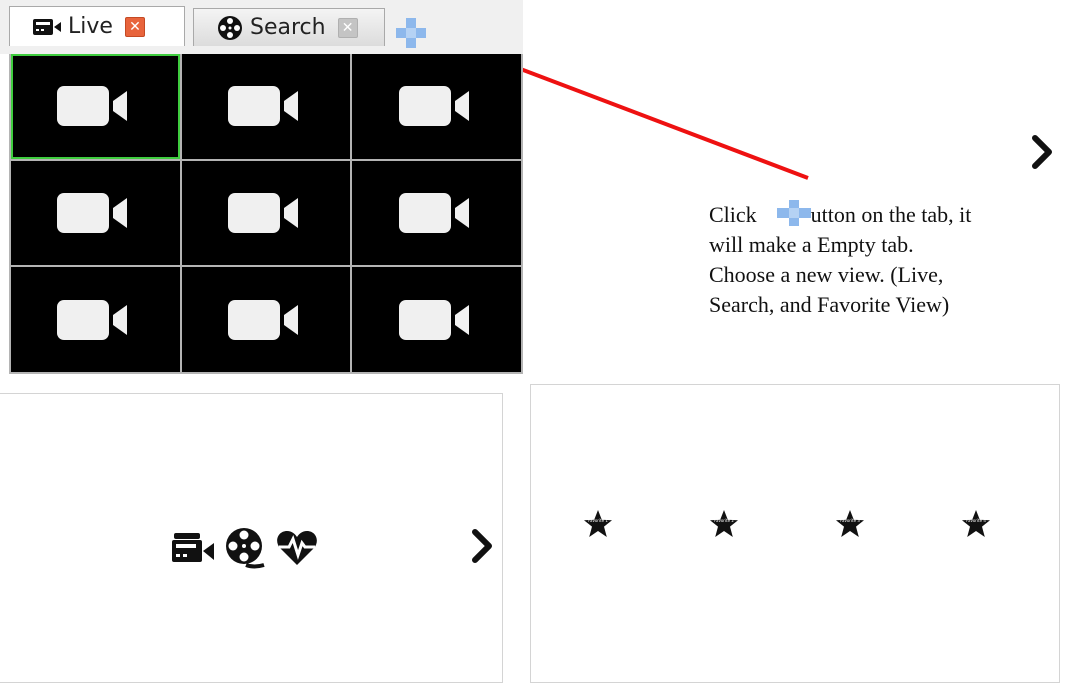 The image size is (1068, 685). What do you see at coordinates (411, 33) in the screenshot?
I see `add-tab-plus-icon` at bounding box center [411, 33].